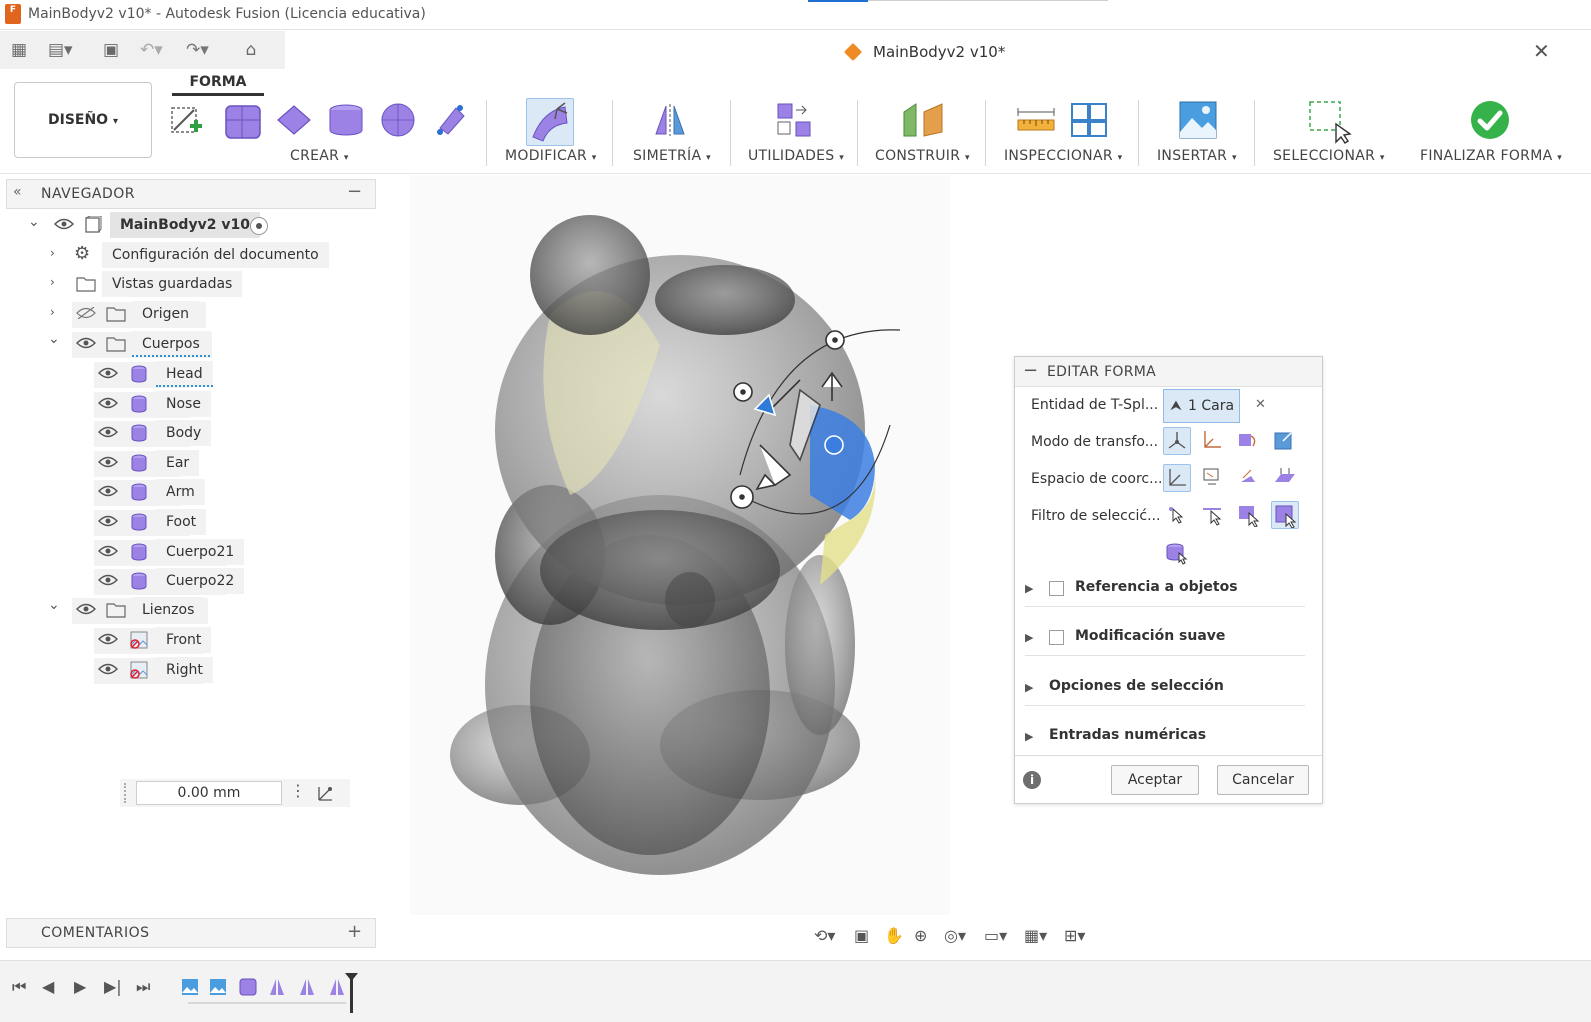 The height and width of the screenshot is (1022, 1591). I want to click on orbit-icon: ⟲▾, so click(824, 935).